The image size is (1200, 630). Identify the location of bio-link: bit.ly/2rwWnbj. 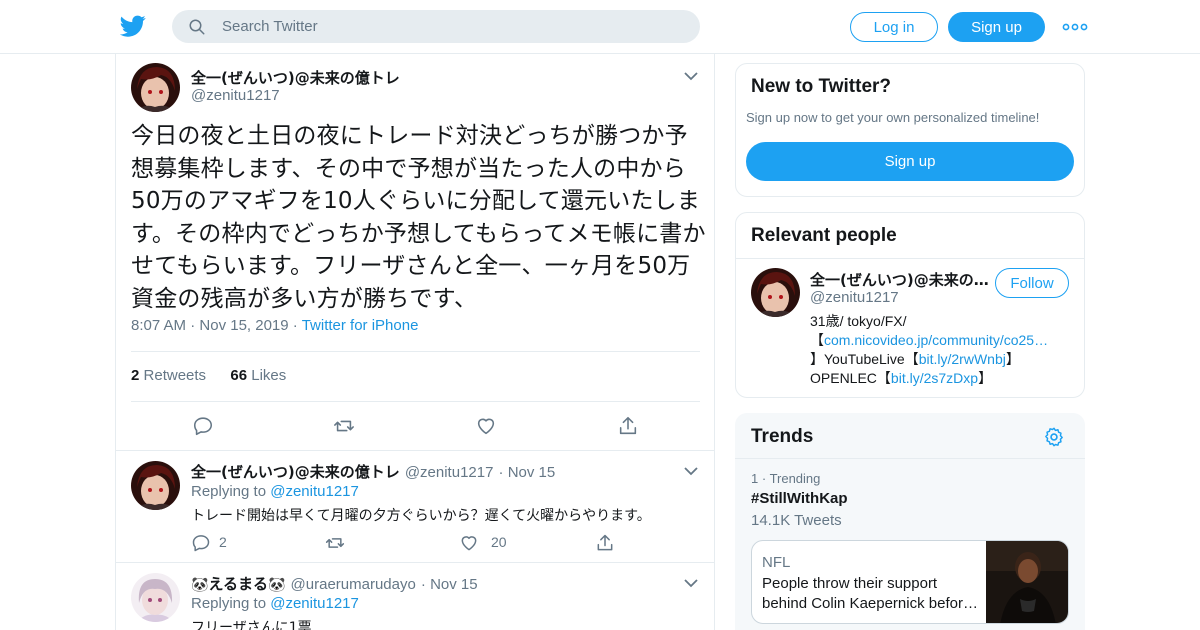
(962, 359).